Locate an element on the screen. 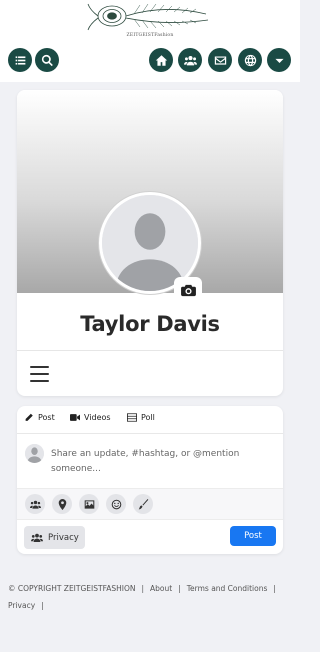  tab-poll-label: Poll is located at coordinates (148, 417).